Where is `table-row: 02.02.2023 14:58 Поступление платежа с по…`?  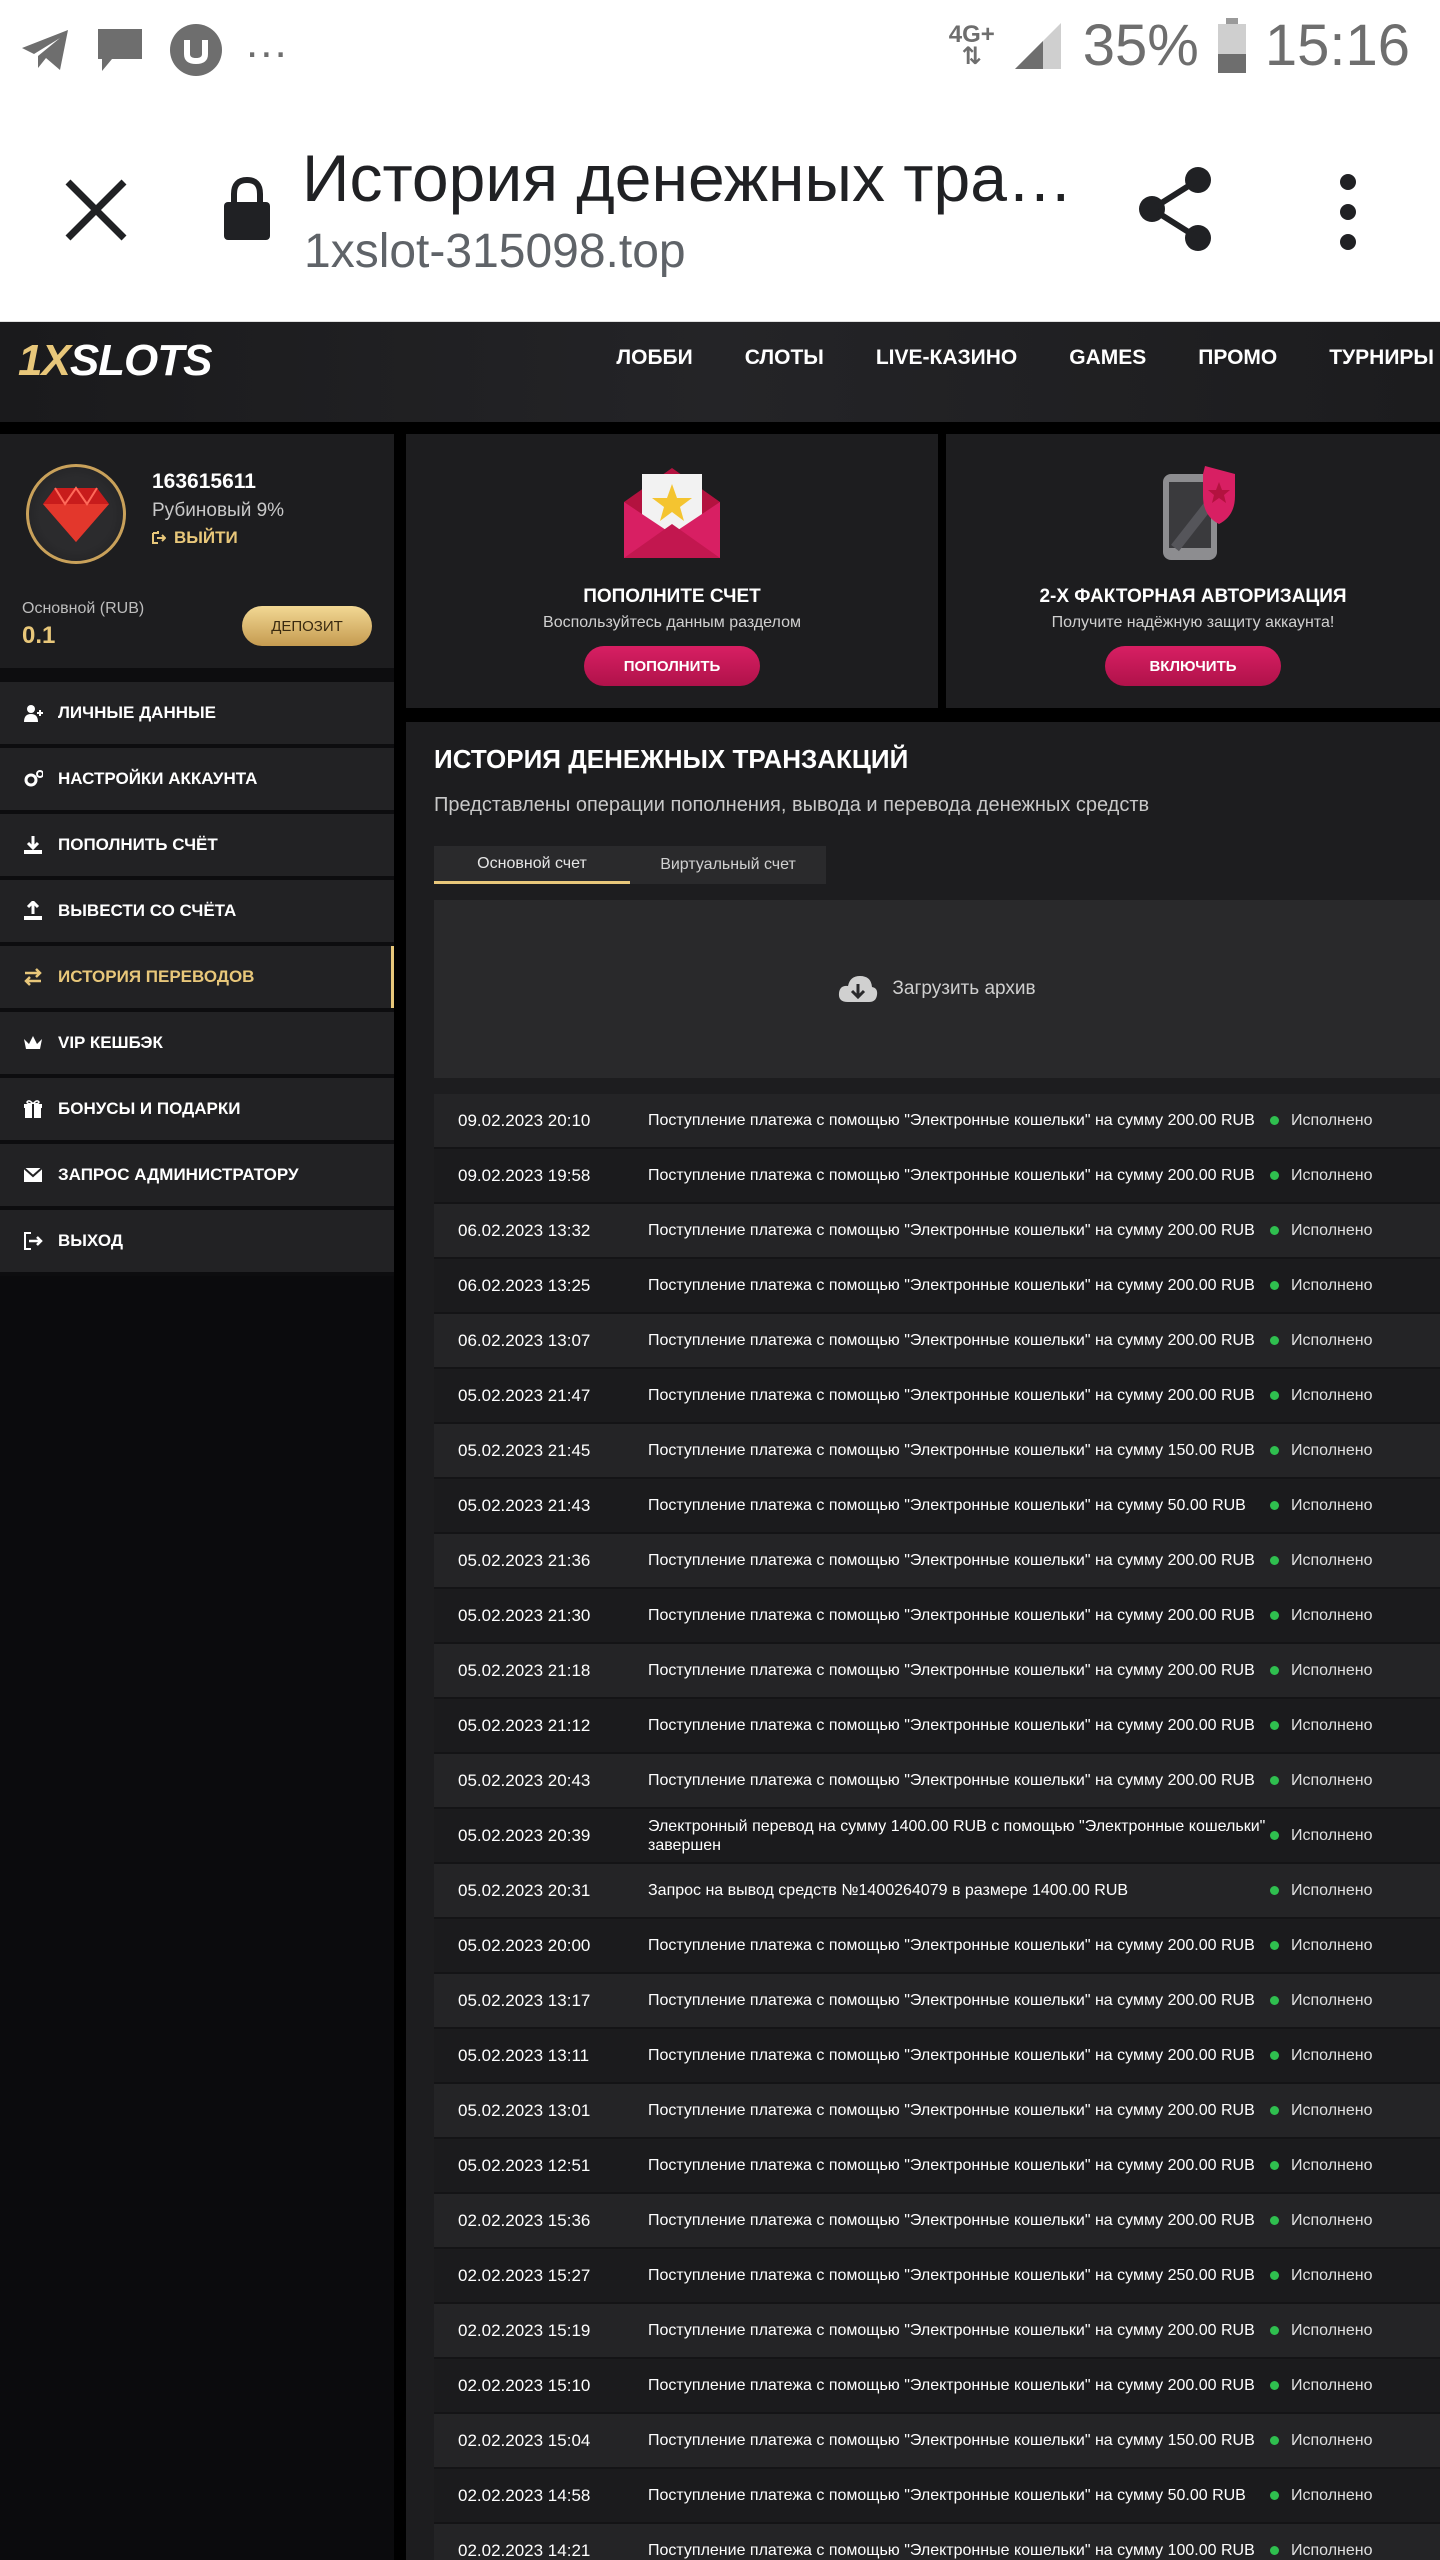 table-row: 02.02.2023 14:58 Поступление платежа с по… is located at coordinates (937, 2496).